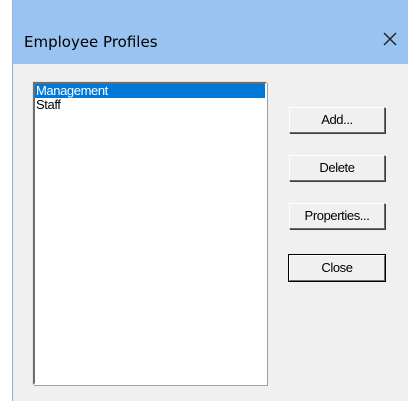 The width and height of the screenshot is (408, 401). What do you see at coordinates (337, 268) in the screenshot?
I see `close-button: Close` at bounding box center [337, 268].